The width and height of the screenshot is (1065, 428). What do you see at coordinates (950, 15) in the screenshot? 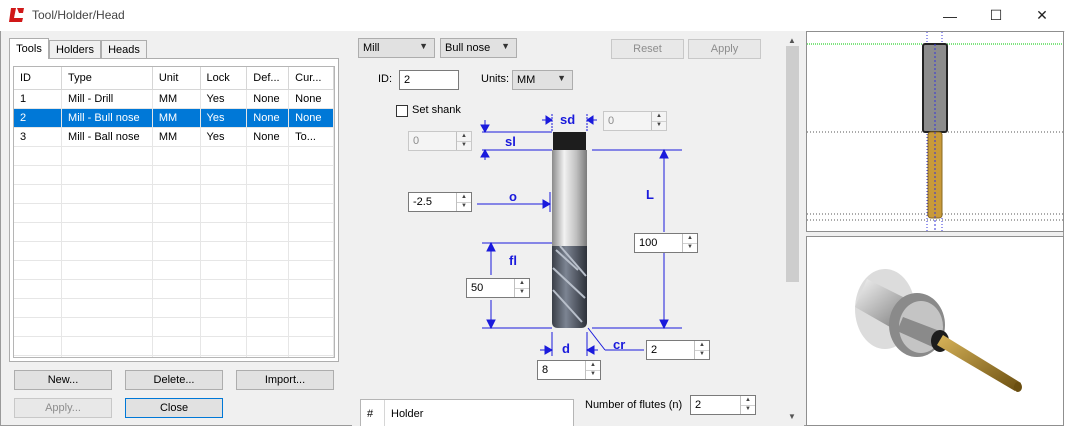
I see `minimize-button: —` at bounding box center [950, 15].